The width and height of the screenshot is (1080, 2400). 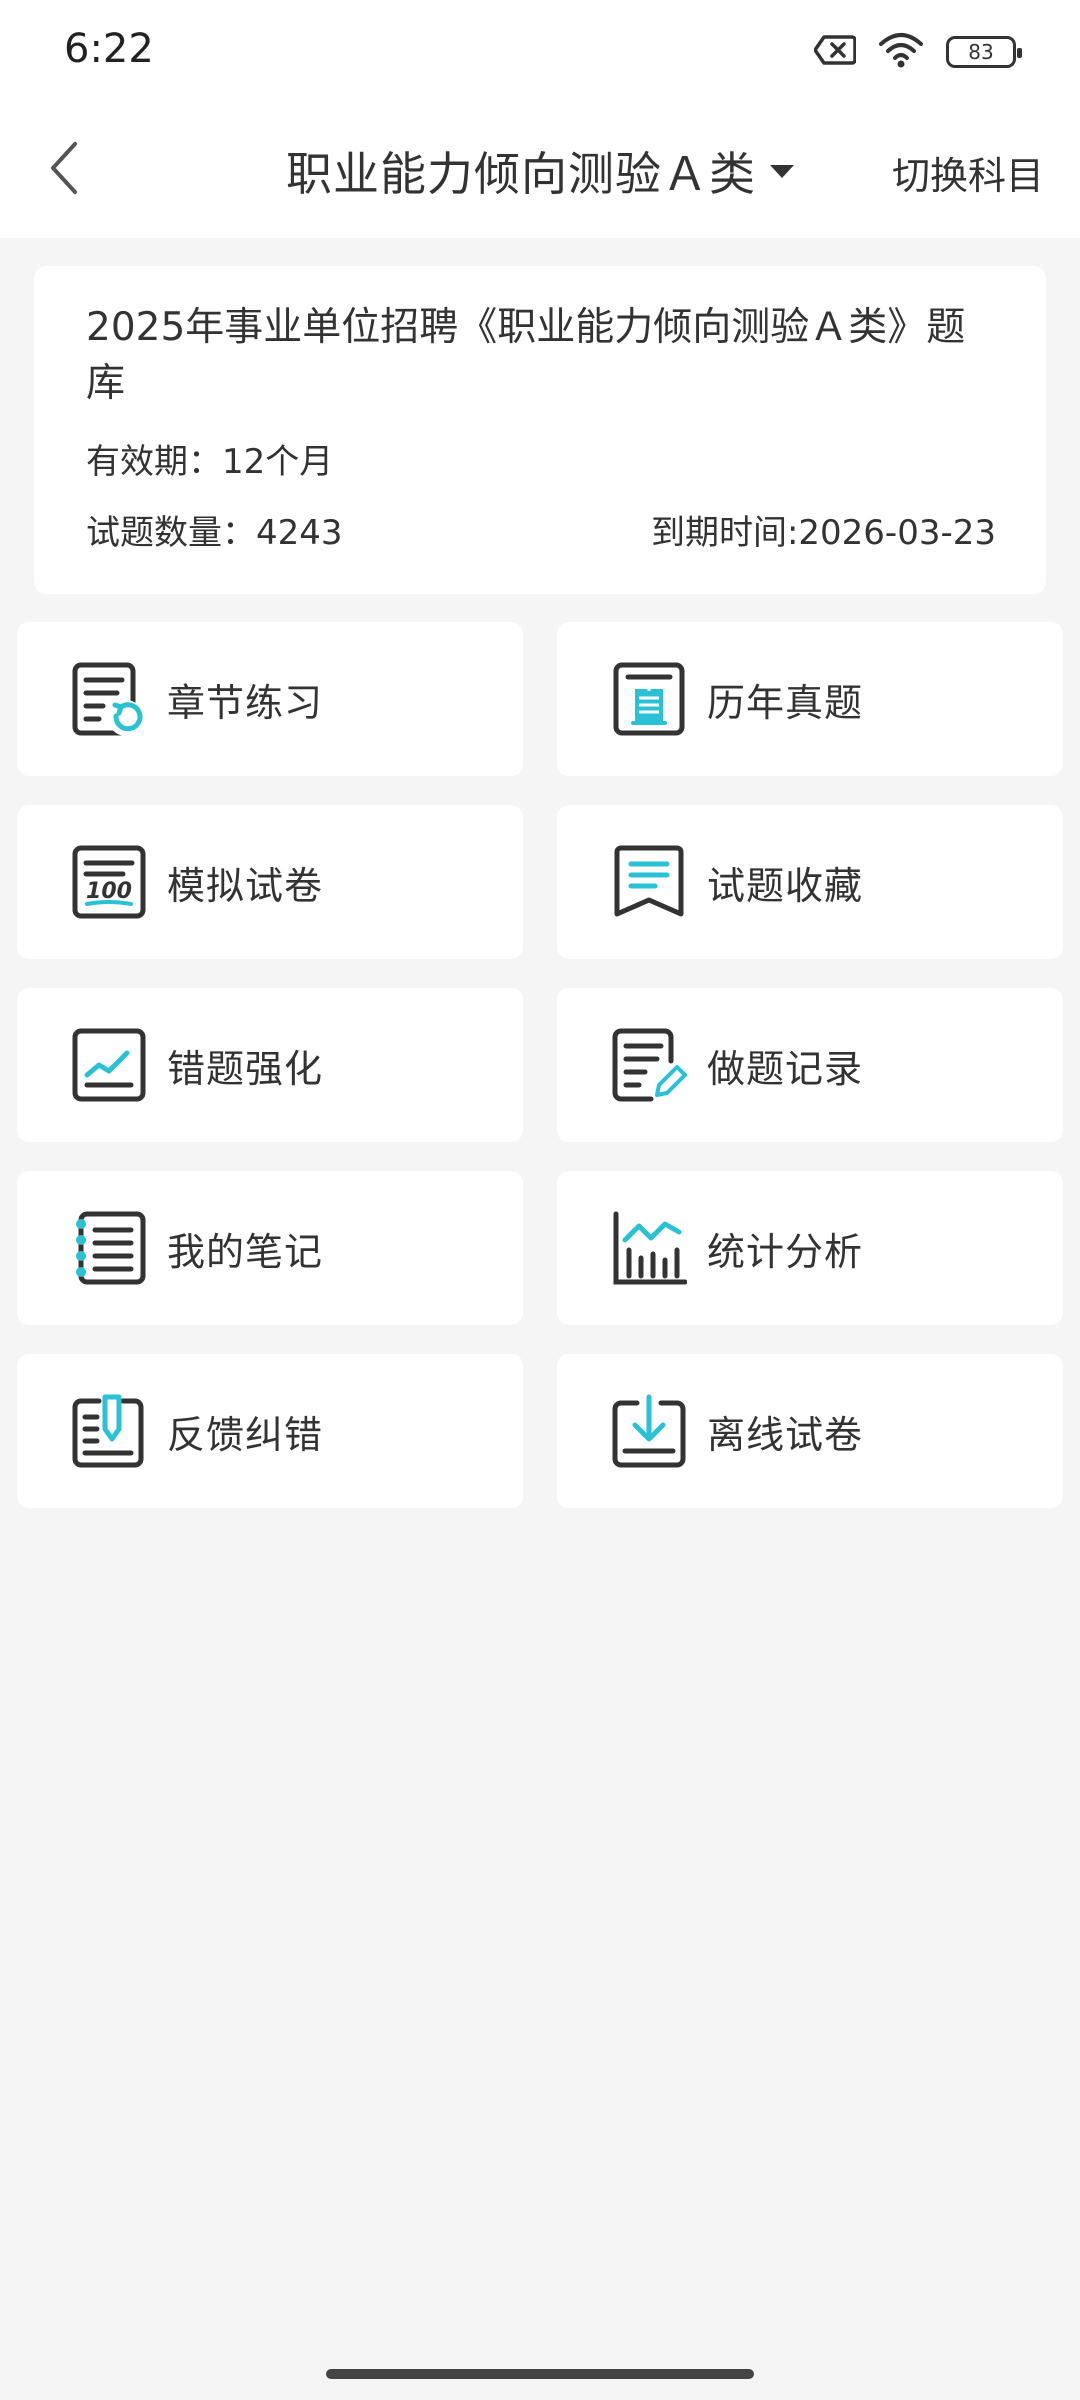 What do you see at coordinates (245, 1251) in the screenshot?
I see `my-notes-label: 我的笔记` at bounding box center [245, 1251].